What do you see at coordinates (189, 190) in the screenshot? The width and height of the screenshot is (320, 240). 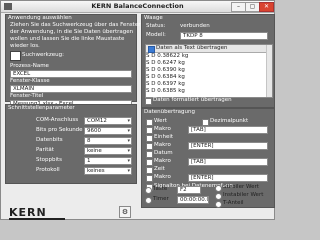 I see `key-field: F2` at bounding box center [189, 190].